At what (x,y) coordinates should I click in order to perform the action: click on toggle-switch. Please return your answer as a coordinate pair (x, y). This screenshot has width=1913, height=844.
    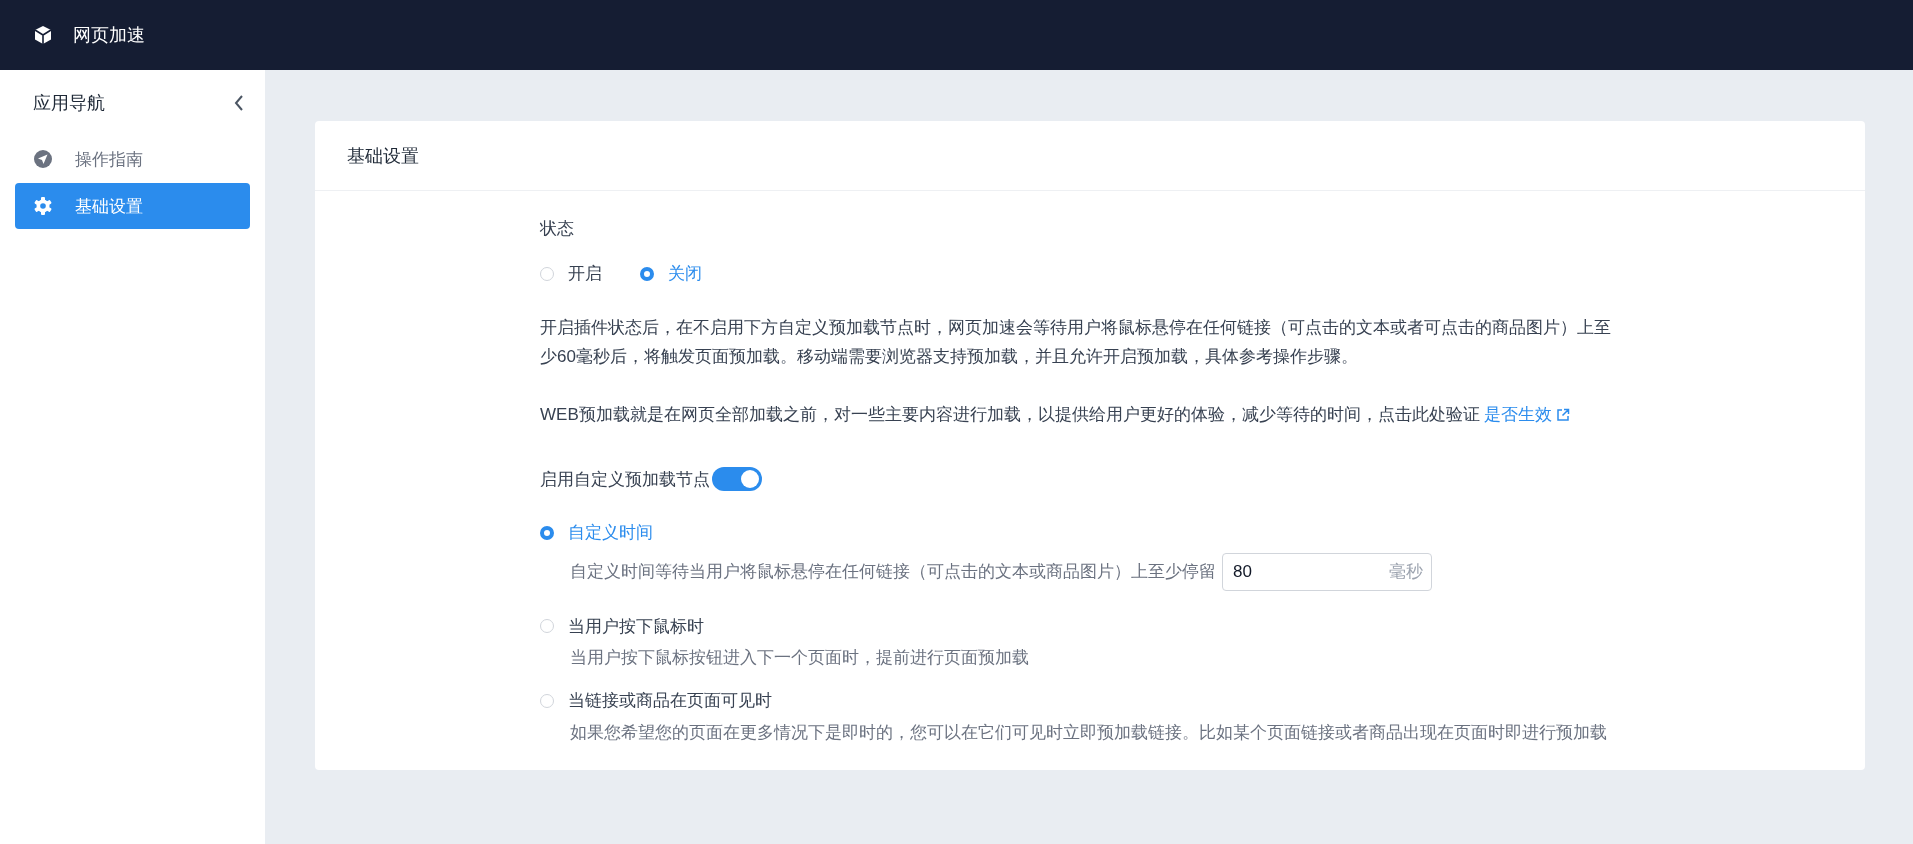
    Looking at the image, I should click on (737, 479).